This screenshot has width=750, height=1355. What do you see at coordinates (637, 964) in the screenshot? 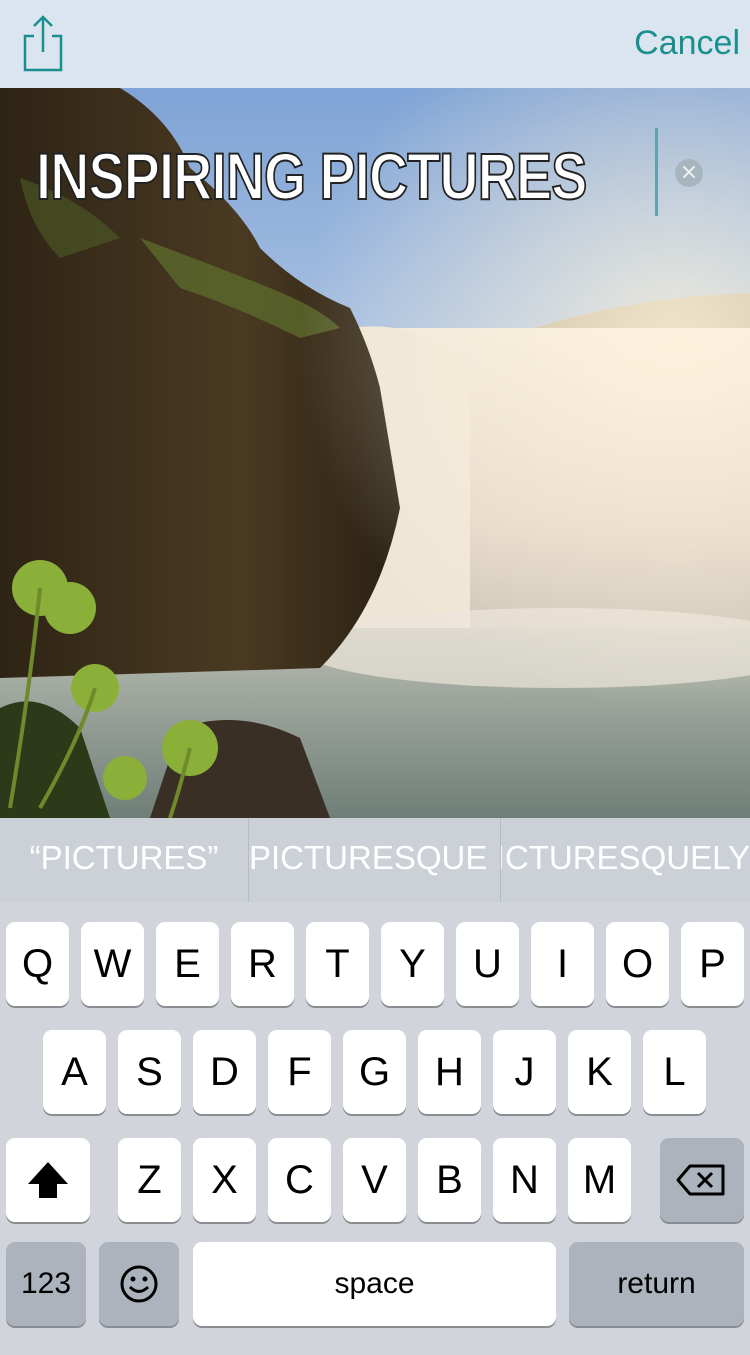
I see `key-o: O` at bounding box center [637, 964].